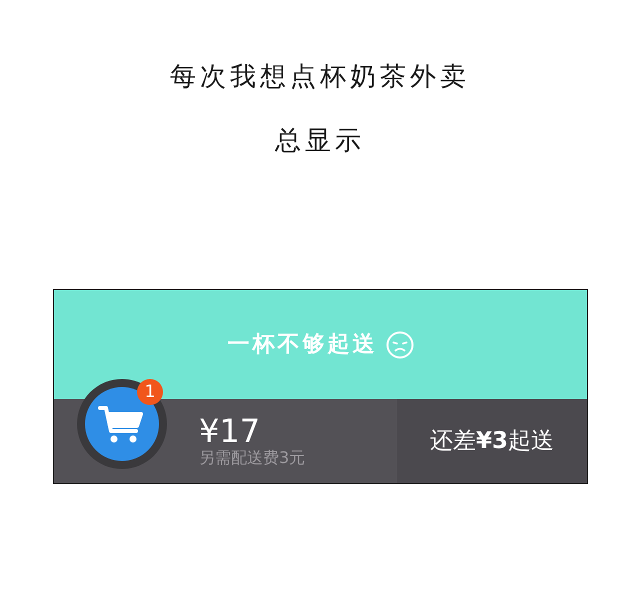 This screenshot has width=640, height=614. I want to click on notice-text: 一杯不够起送, so click(303, 345).